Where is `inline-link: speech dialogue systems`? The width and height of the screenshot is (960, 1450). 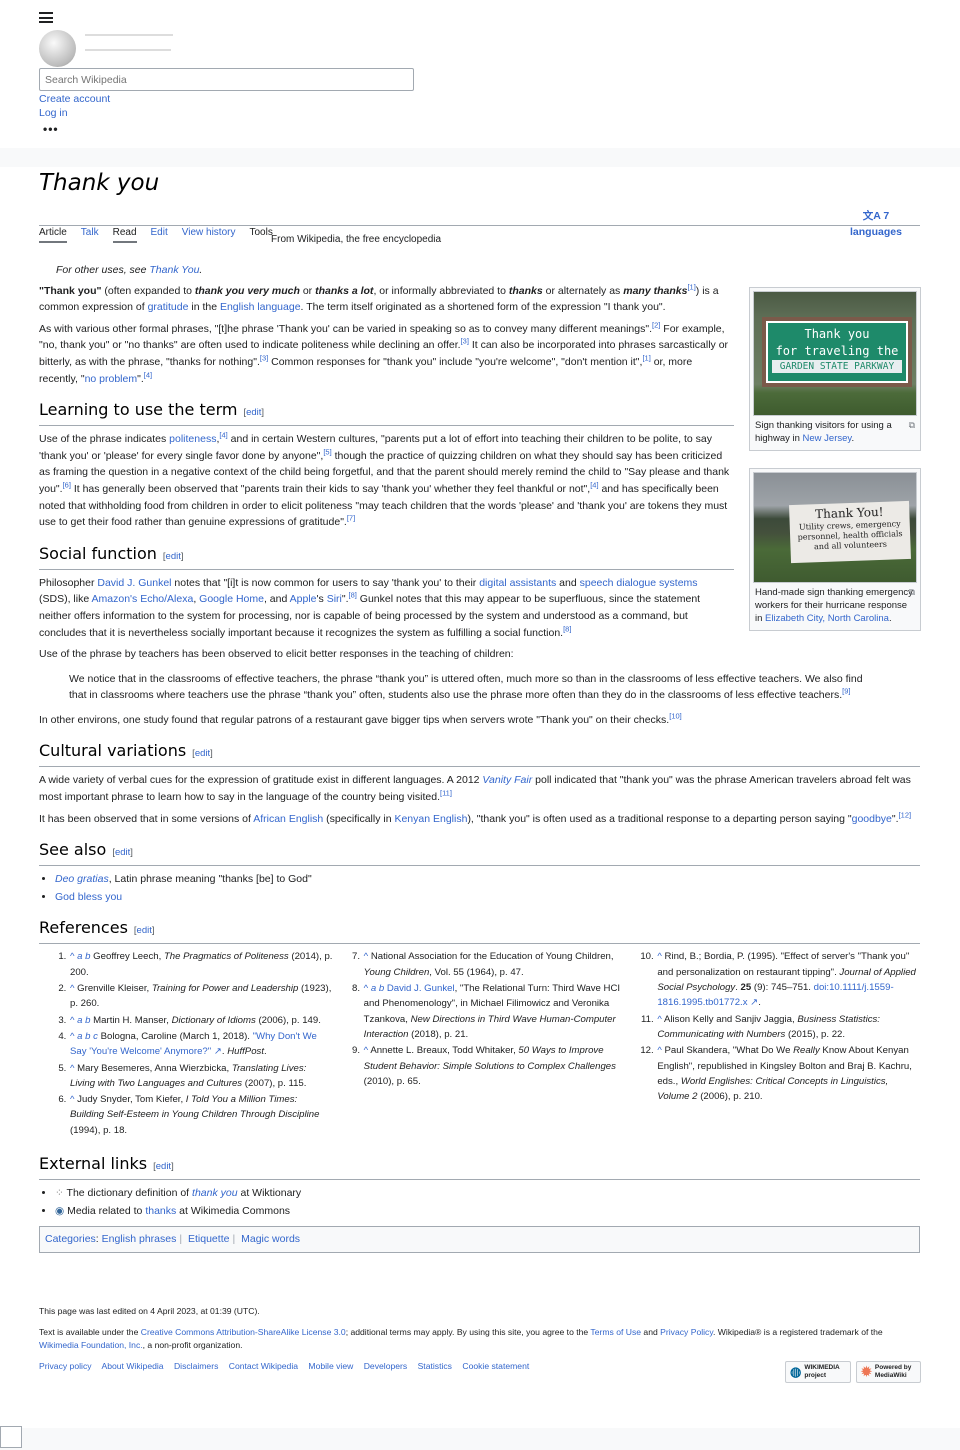 inline-link: speech dialogue systems is located at coordinates (639, 583).